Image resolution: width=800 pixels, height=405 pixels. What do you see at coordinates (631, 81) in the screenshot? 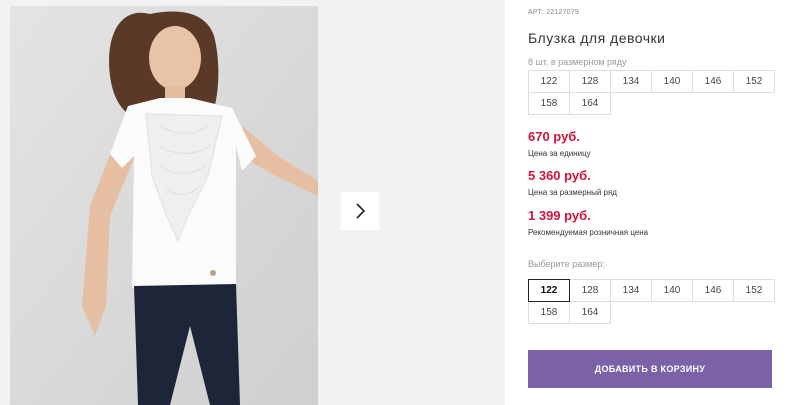
I see `pack-size-cell: 134` at bounding box center [631, 81].